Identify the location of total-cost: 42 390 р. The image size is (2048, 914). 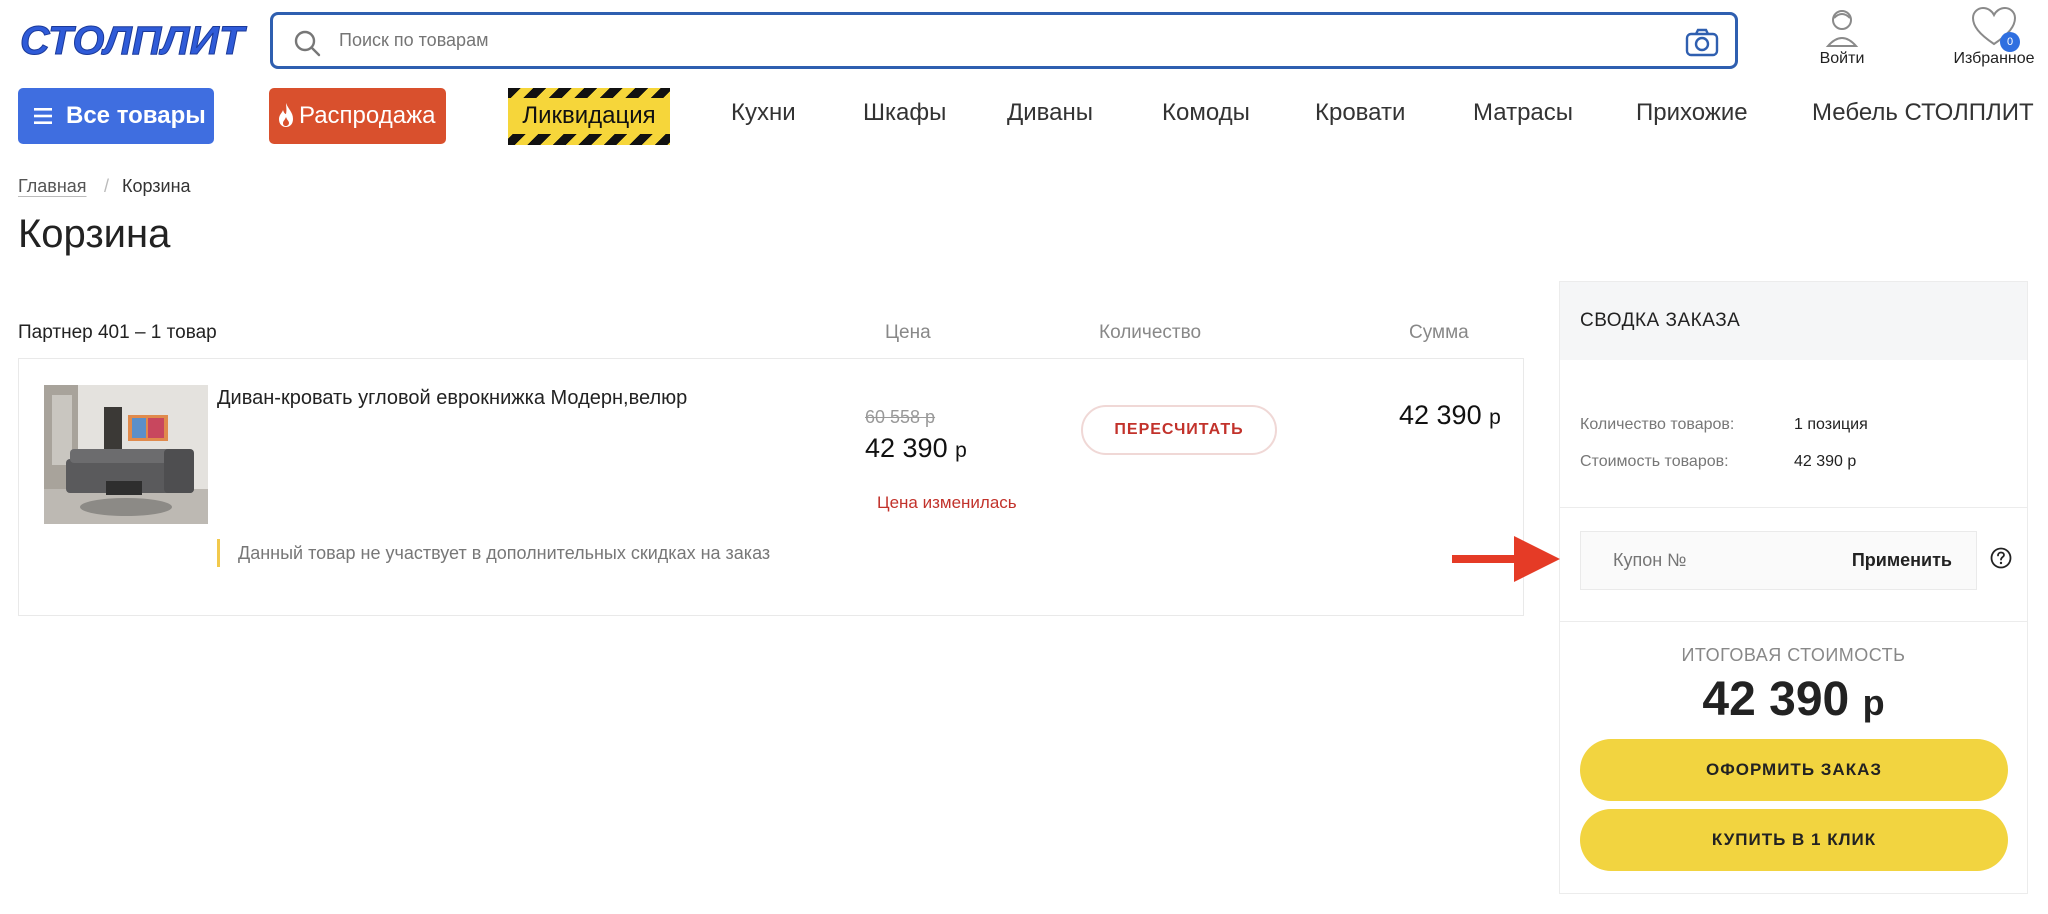
(1793, 699).